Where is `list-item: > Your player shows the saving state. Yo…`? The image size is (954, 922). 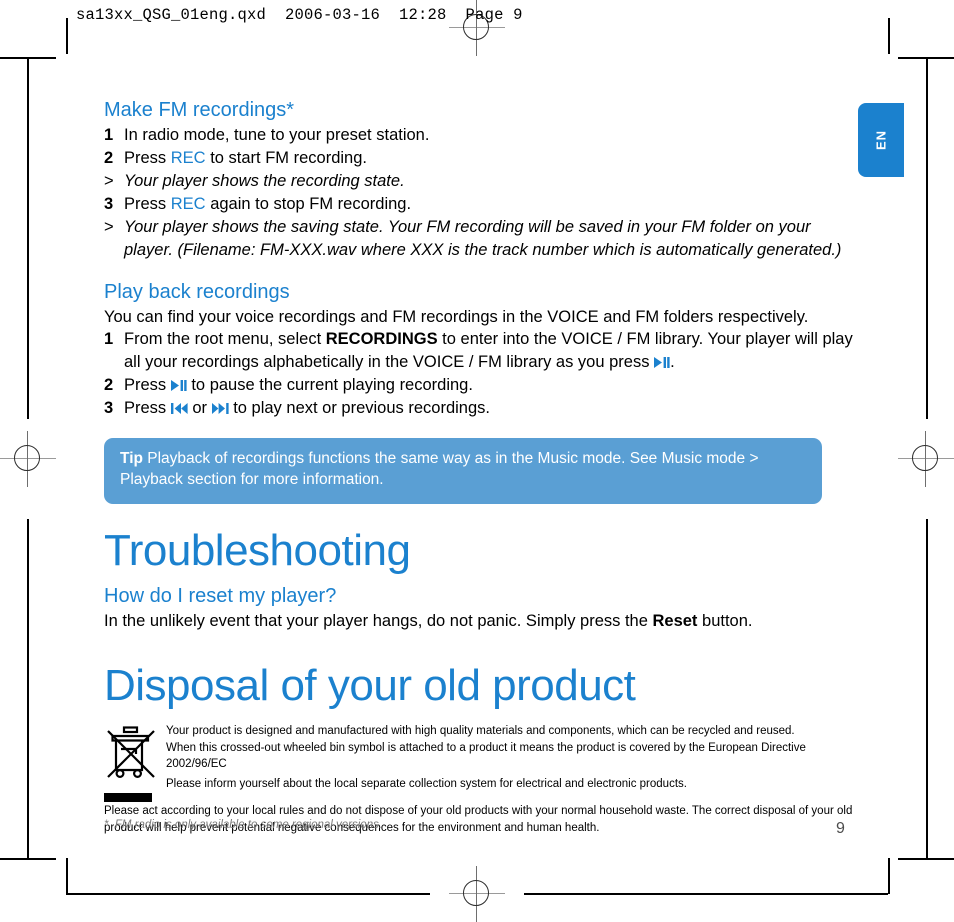
list-item: > Your player shows the saving state. Yo… is located at coordinates (479, 239).